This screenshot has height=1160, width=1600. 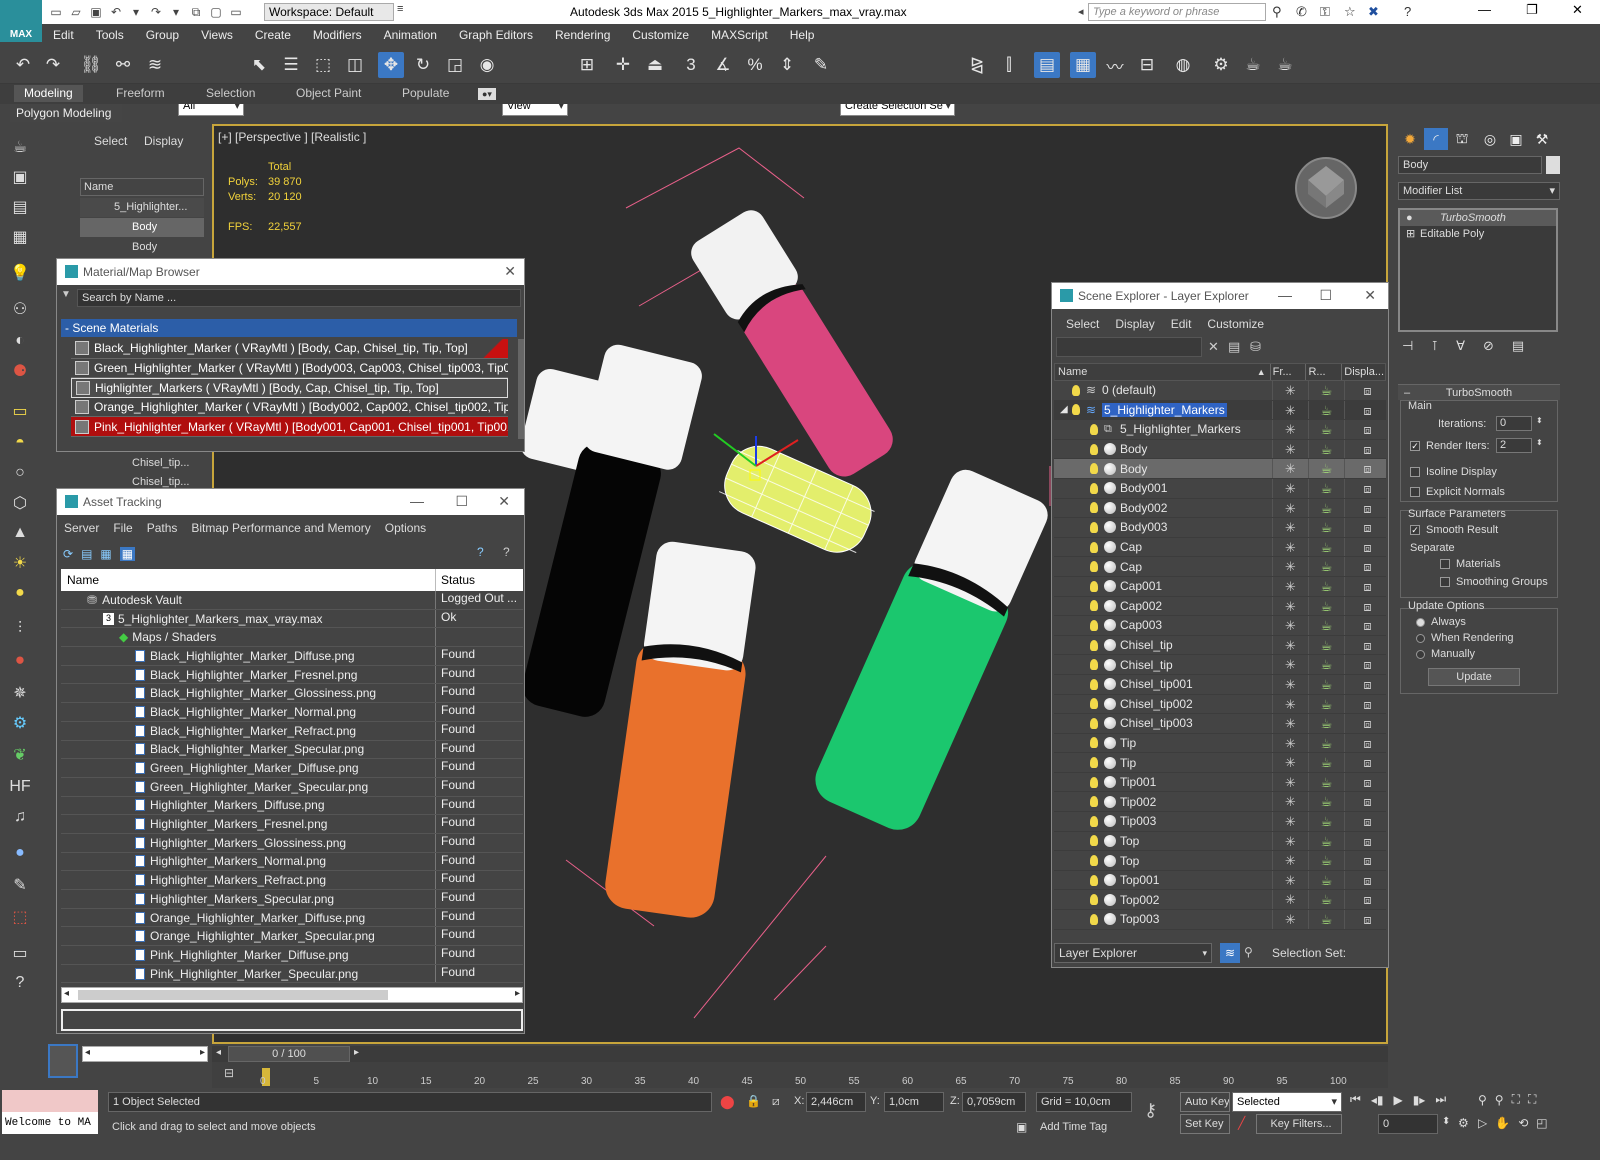 I want to click on workspace-menu-icon: ≡, so click(x=403, y=12).